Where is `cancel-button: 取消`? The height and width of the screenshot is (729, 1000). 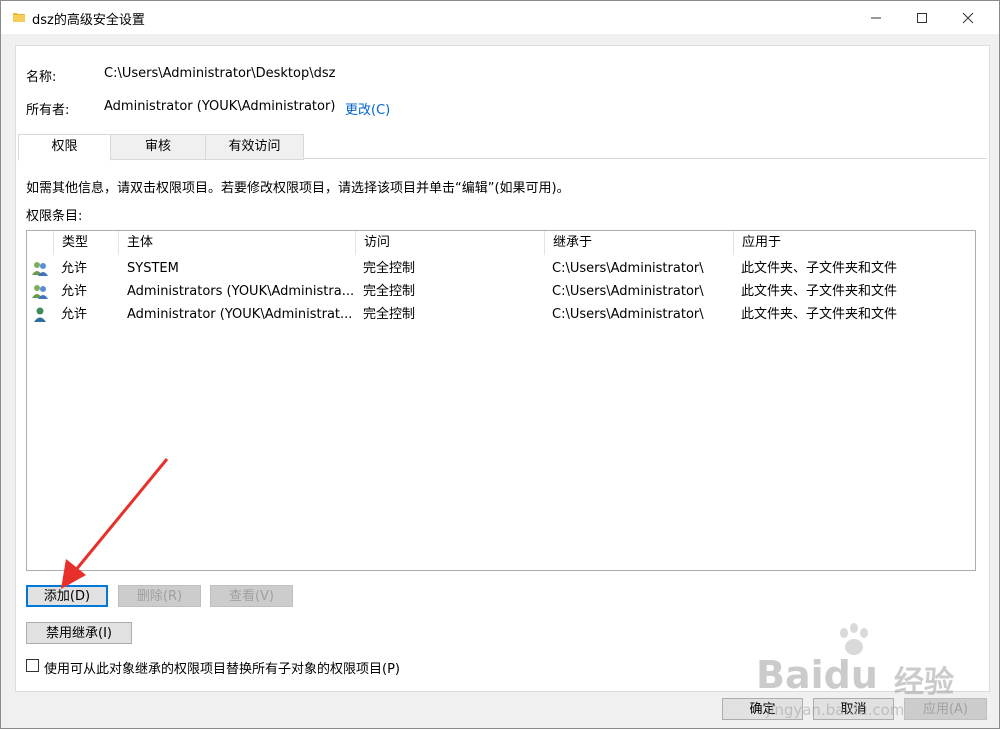 cancel-button: 取消 is located at coordinates (853, 709).